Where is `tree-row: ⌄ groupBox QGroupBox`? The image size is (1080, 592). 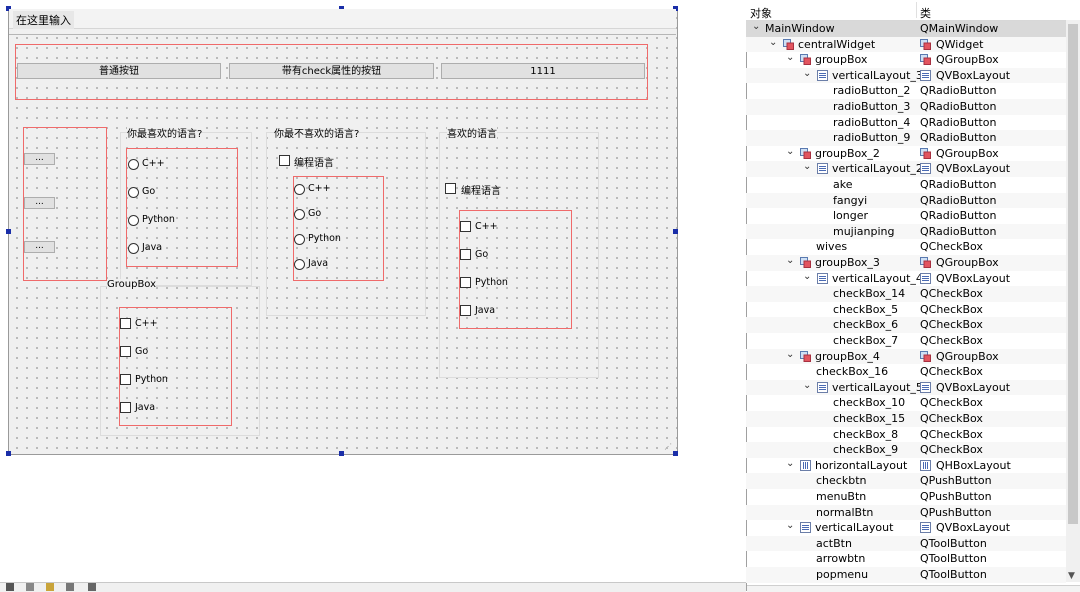 tree-row: ⌄ groupBox QGroupBox is located at coordinates (906, 60).